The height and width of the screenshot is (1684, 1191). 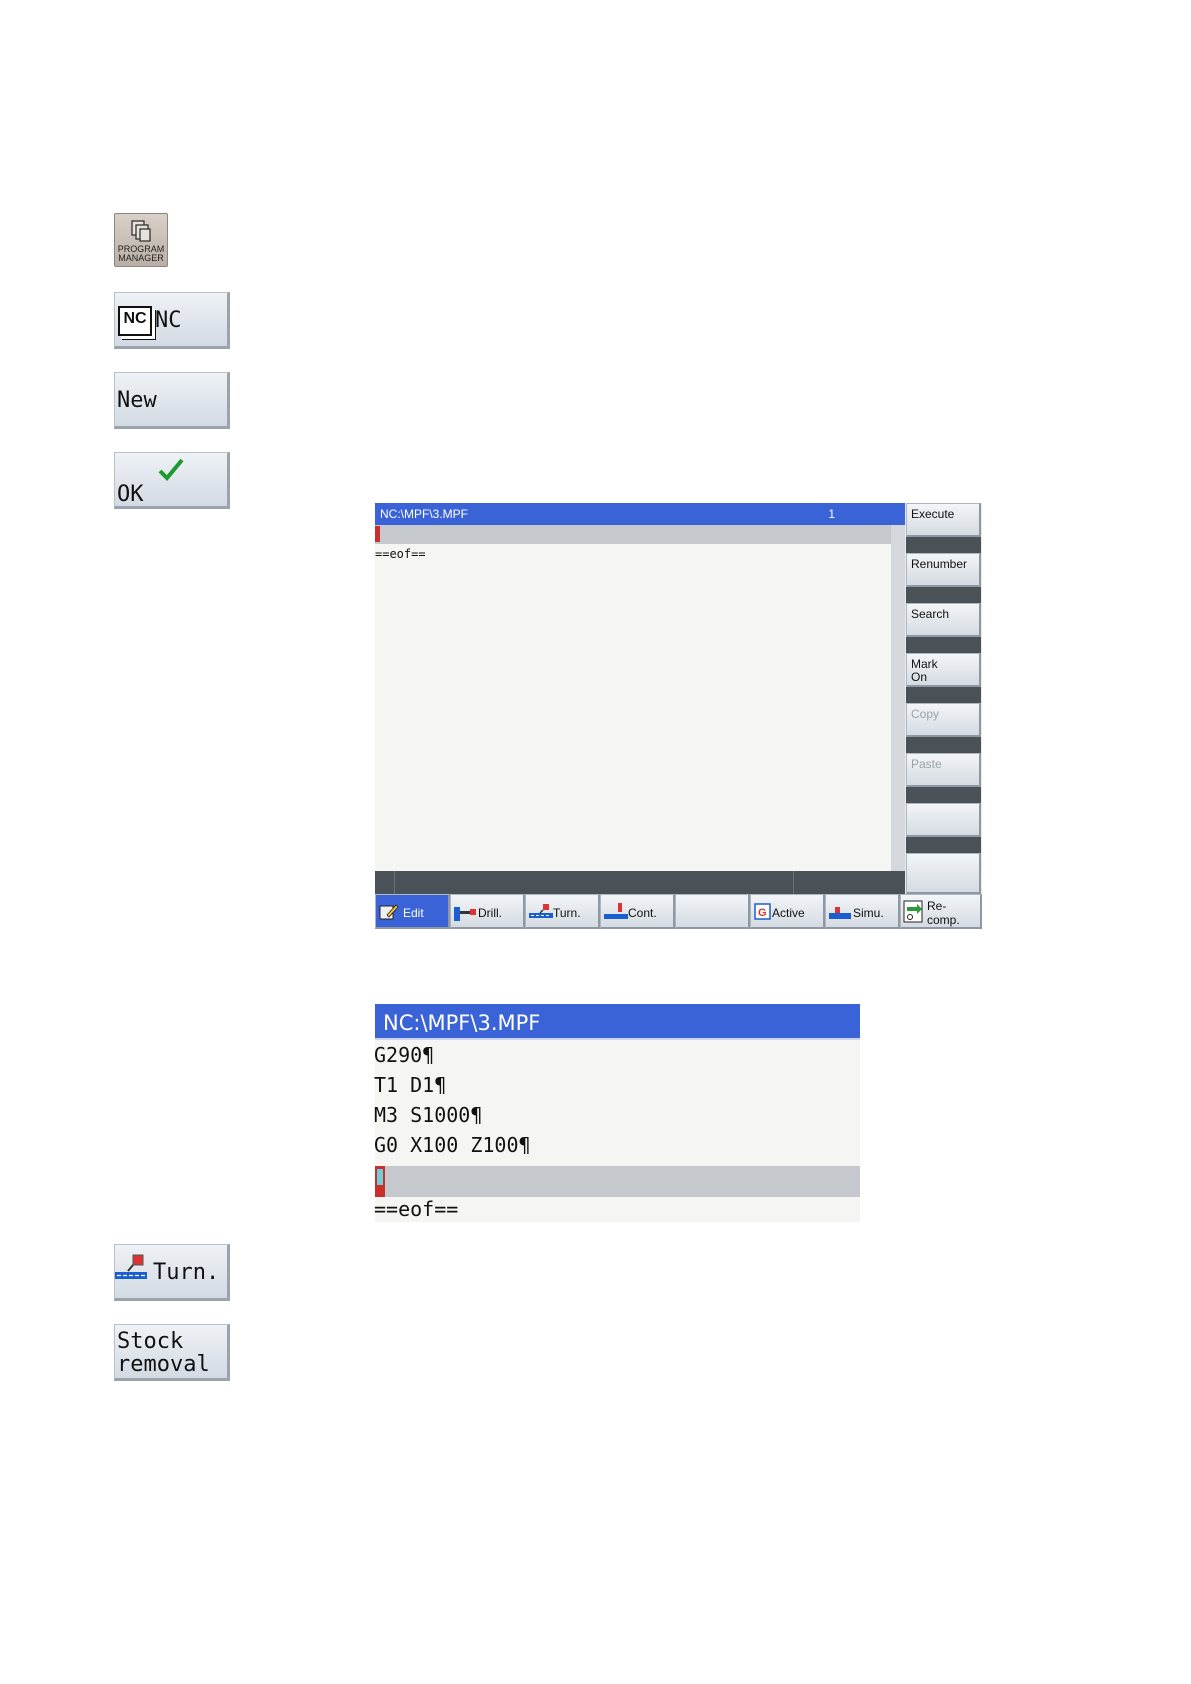 What do you see at coordinates (943, 913) in the screenshot?
I see `recompile-softkey-label: Re- comp.` at bounding box center [943, 913].